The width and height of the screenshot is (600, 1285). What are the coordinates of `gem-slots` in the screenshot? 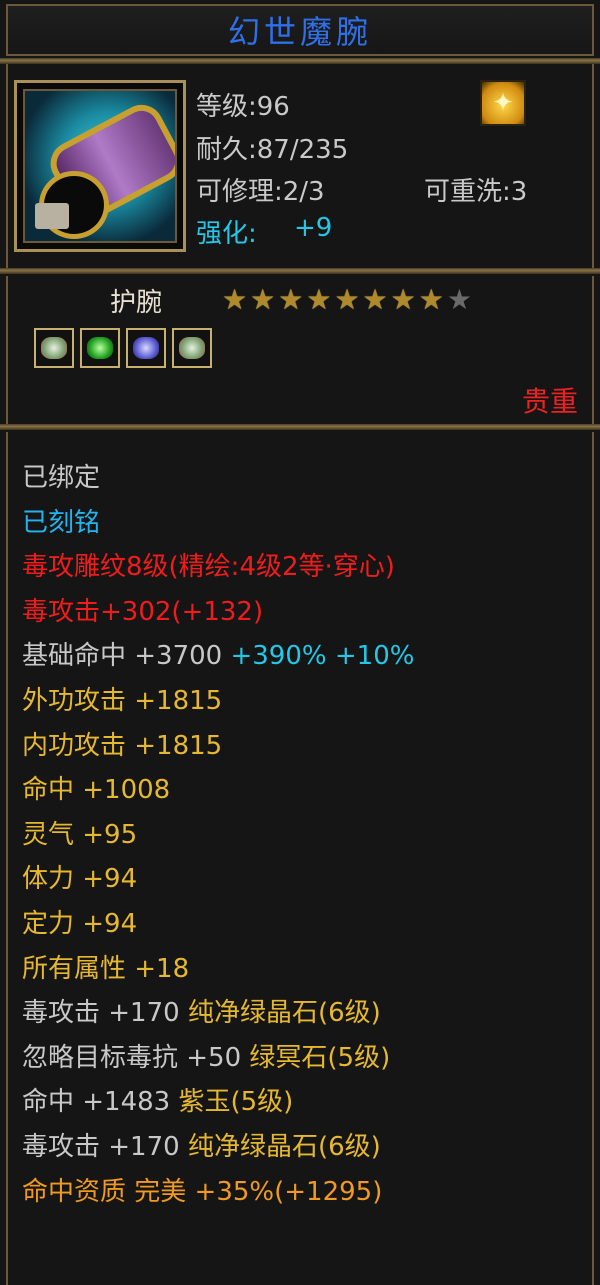 It's located at (123, 348).